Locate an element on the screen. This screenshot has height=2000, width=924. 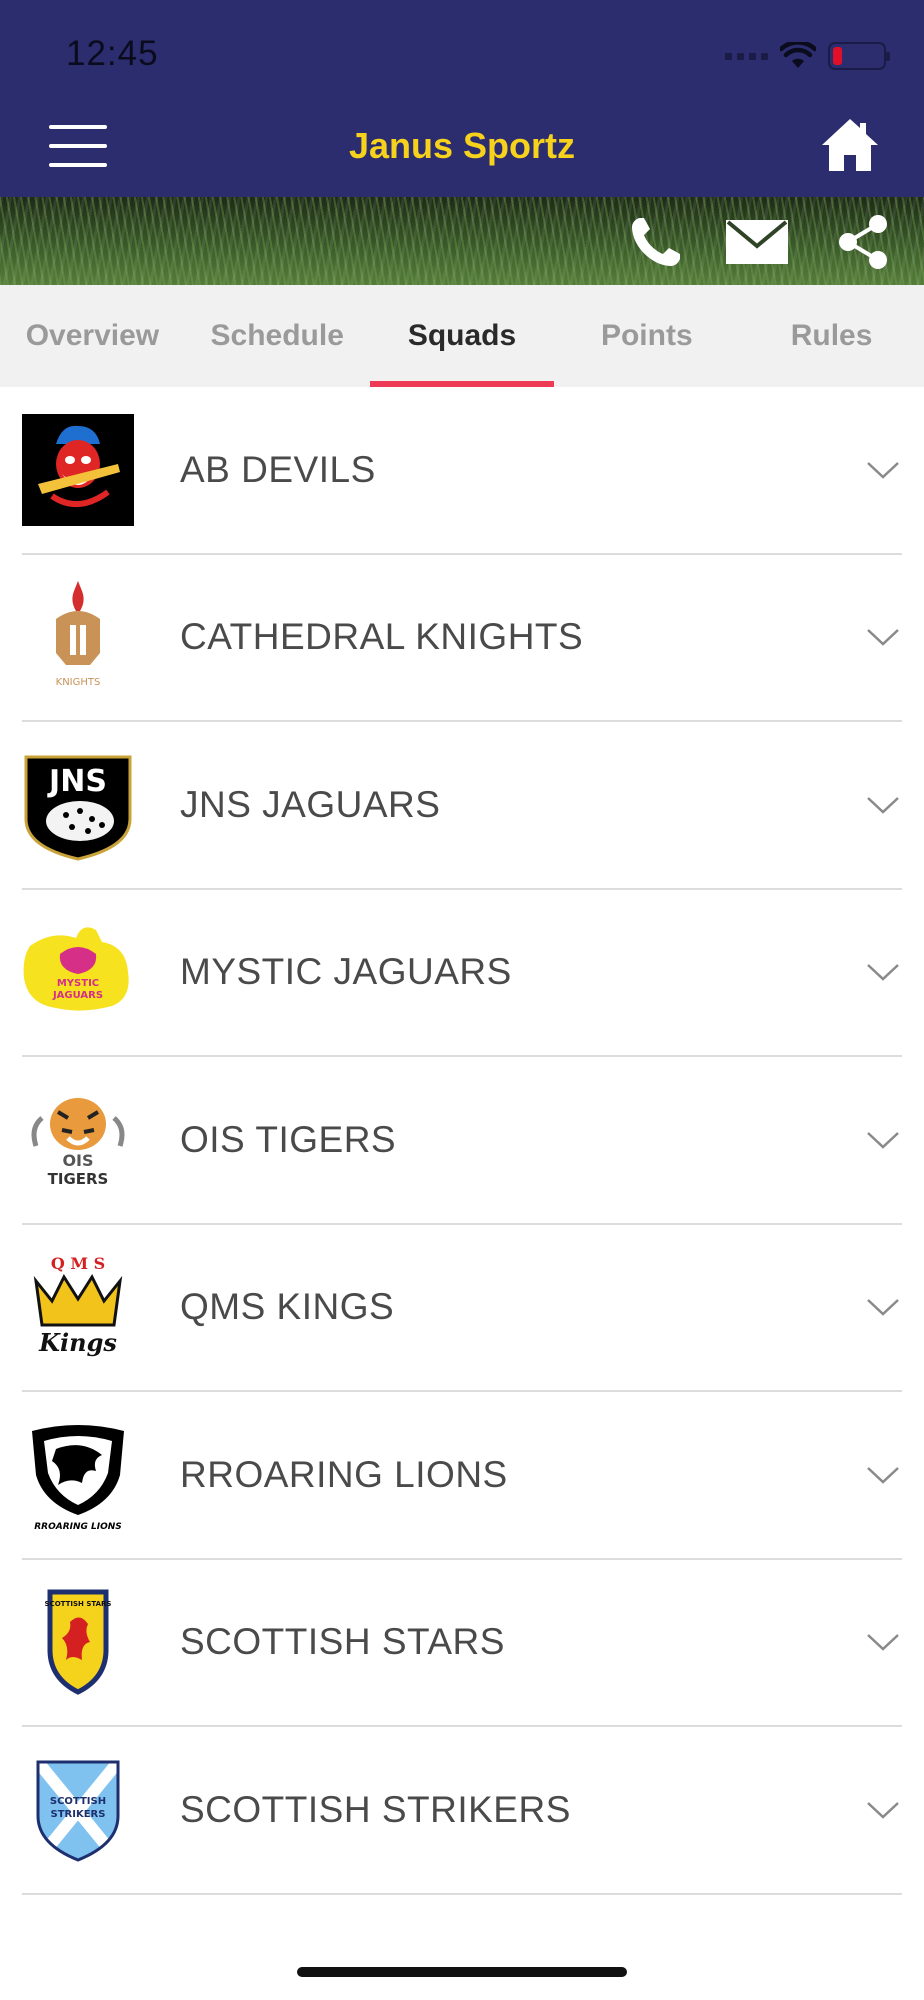
phone-icon is located at coordinates (656, 242).